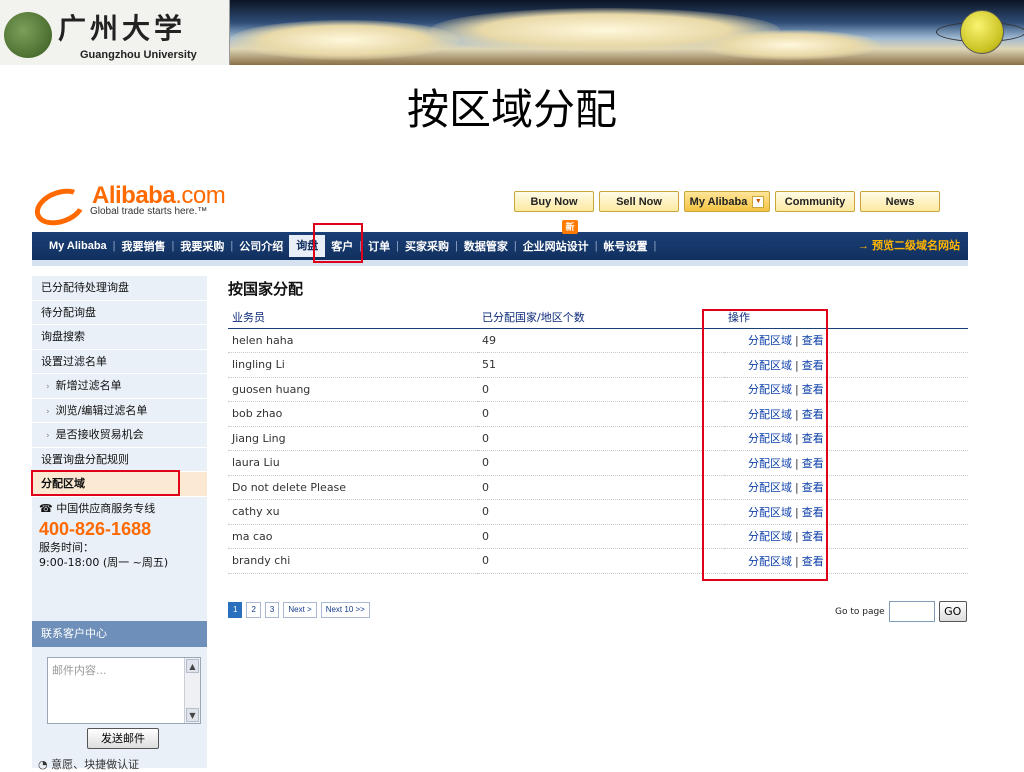 The height and width of the screenshot is (772, 1024). Describe the element at coordinates (119, 435) in the screenshot. I see `sidebar-item-trade-opportunity: › 是否接收贸易机会` at that location.